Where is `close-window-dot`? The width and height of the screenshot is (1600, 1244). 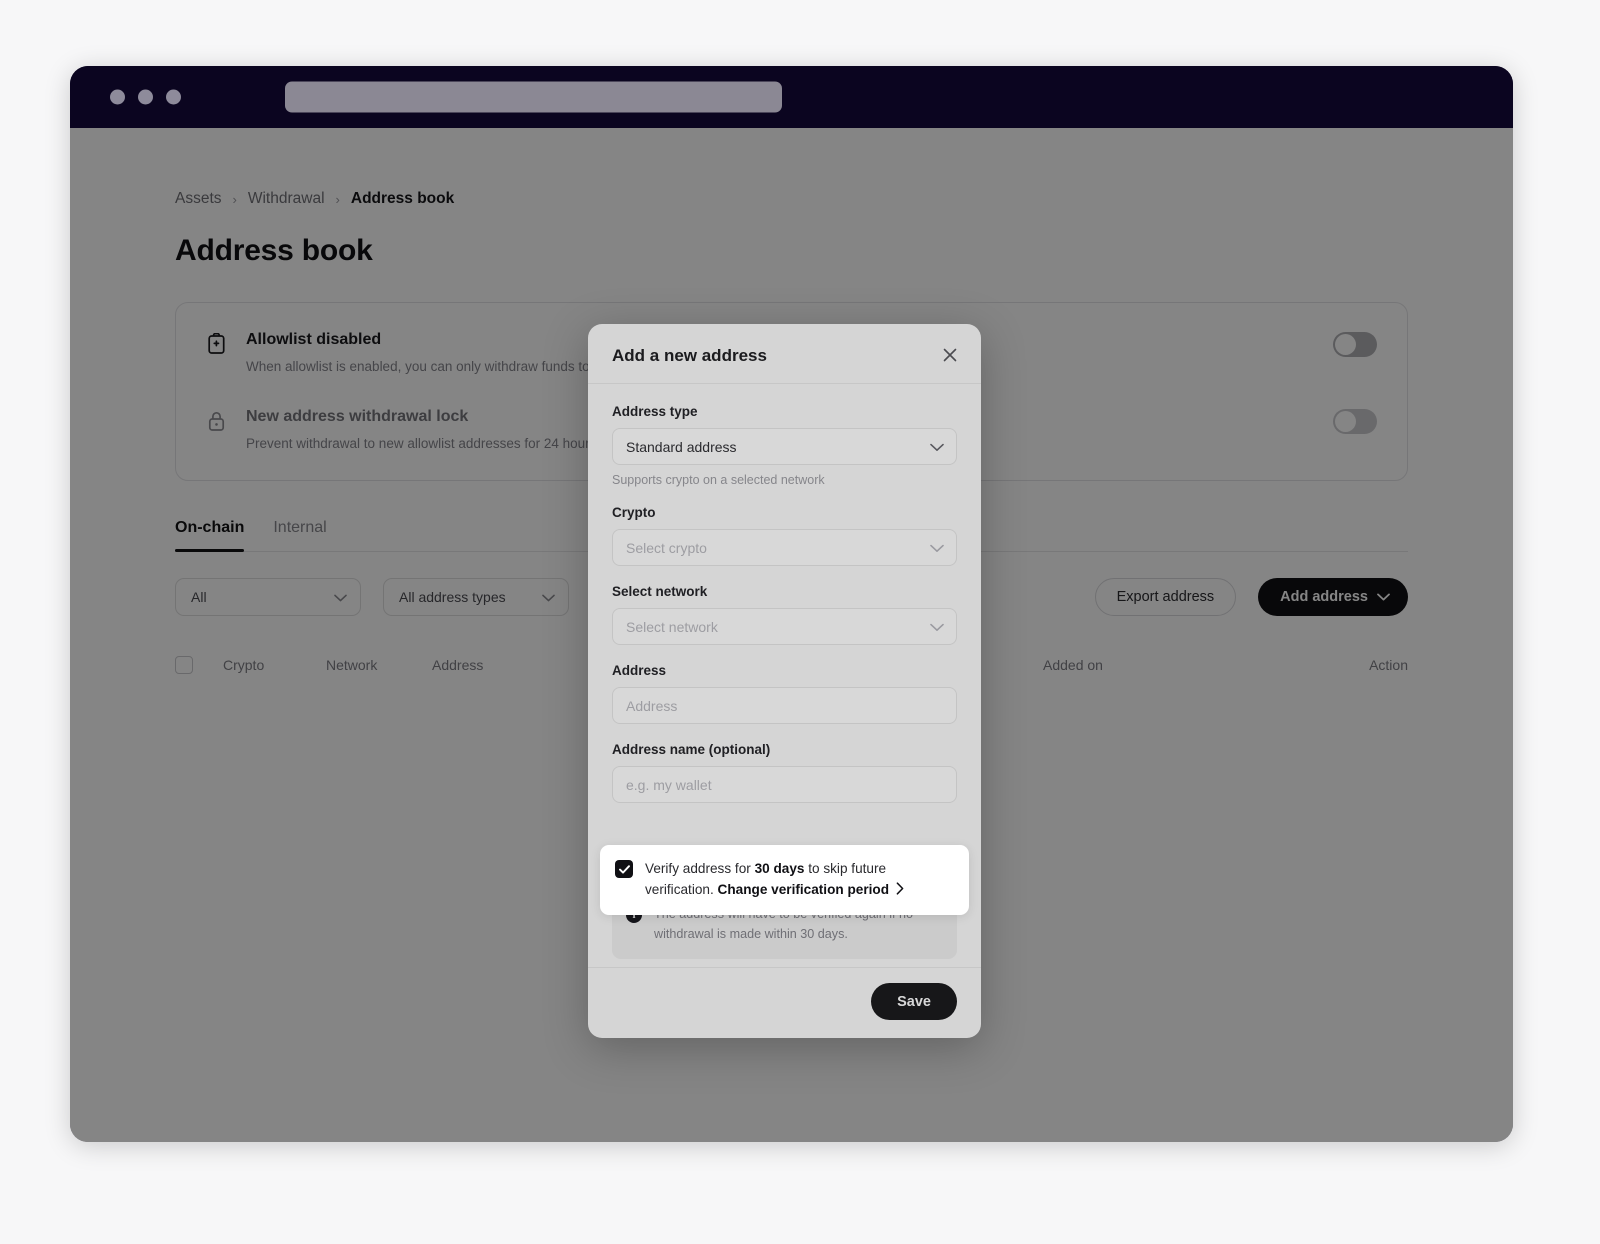 close-window-dot is located at coordinates (117, 97).